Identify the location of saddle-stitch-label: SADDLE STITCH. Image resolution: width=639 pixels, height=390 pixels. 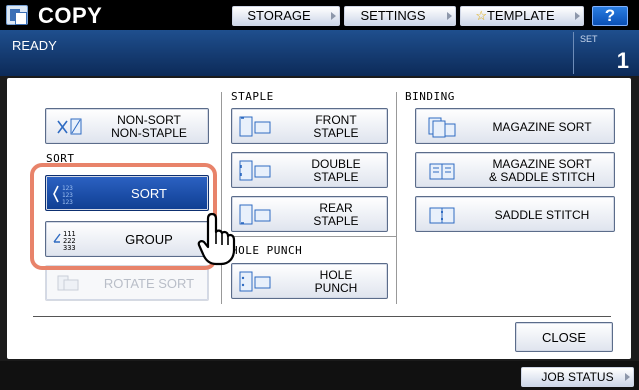
(542, 215).